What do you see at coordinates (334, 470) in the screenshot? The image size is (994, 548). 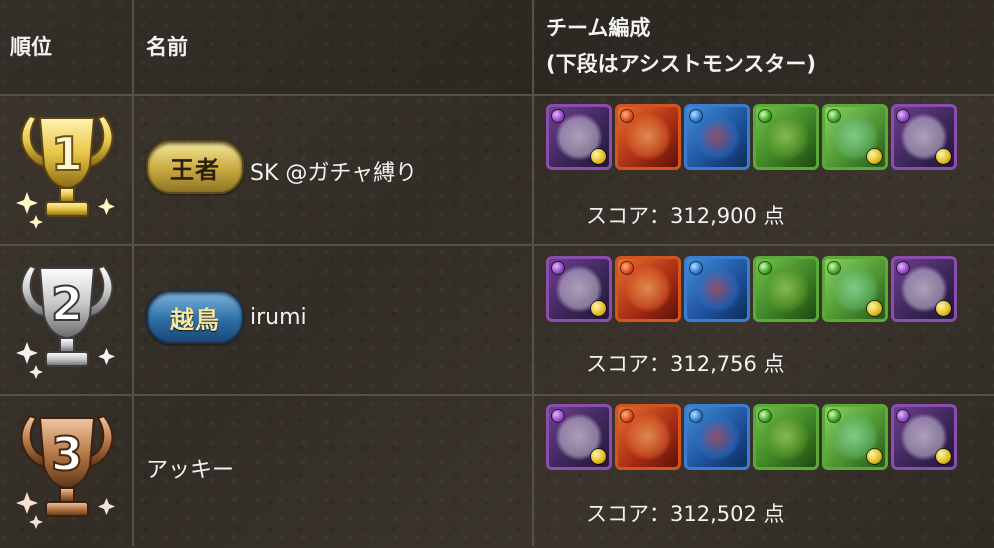 I see `name-cell: アッキー` at bounding box center [334, 470].